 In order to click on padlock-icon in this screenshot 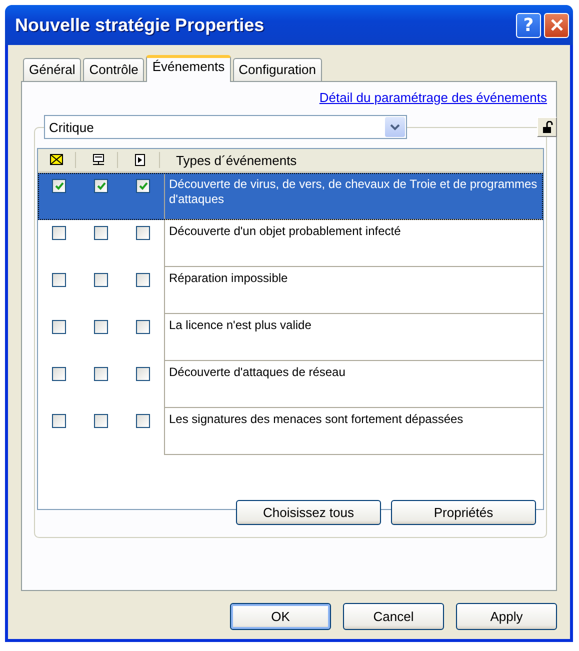, I will do `click(547, 127)`.